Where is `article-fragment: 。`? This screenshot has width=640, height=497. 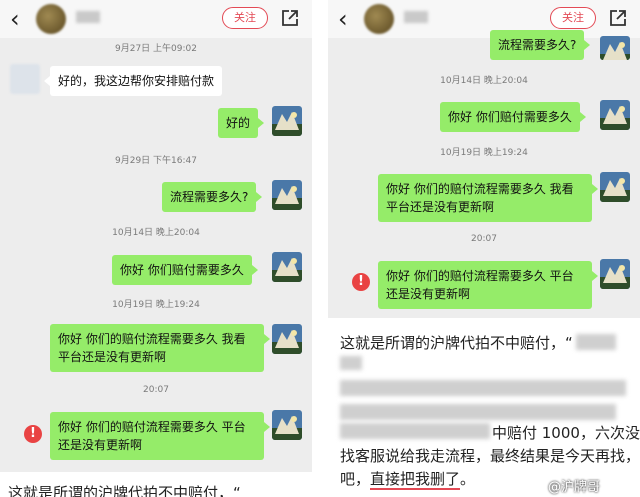 article-fragment: 。 is located at coordinates (468, 479).